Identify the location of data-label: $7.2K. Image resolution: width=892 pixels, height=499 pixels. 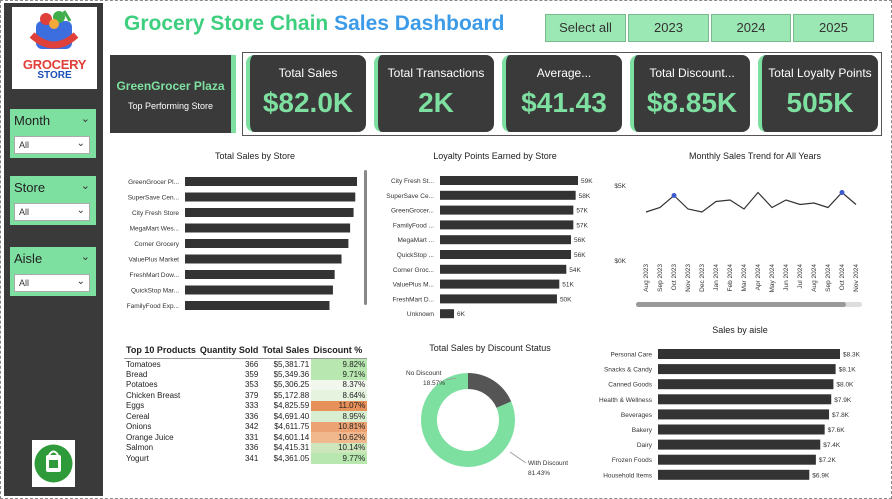
(828, 460).